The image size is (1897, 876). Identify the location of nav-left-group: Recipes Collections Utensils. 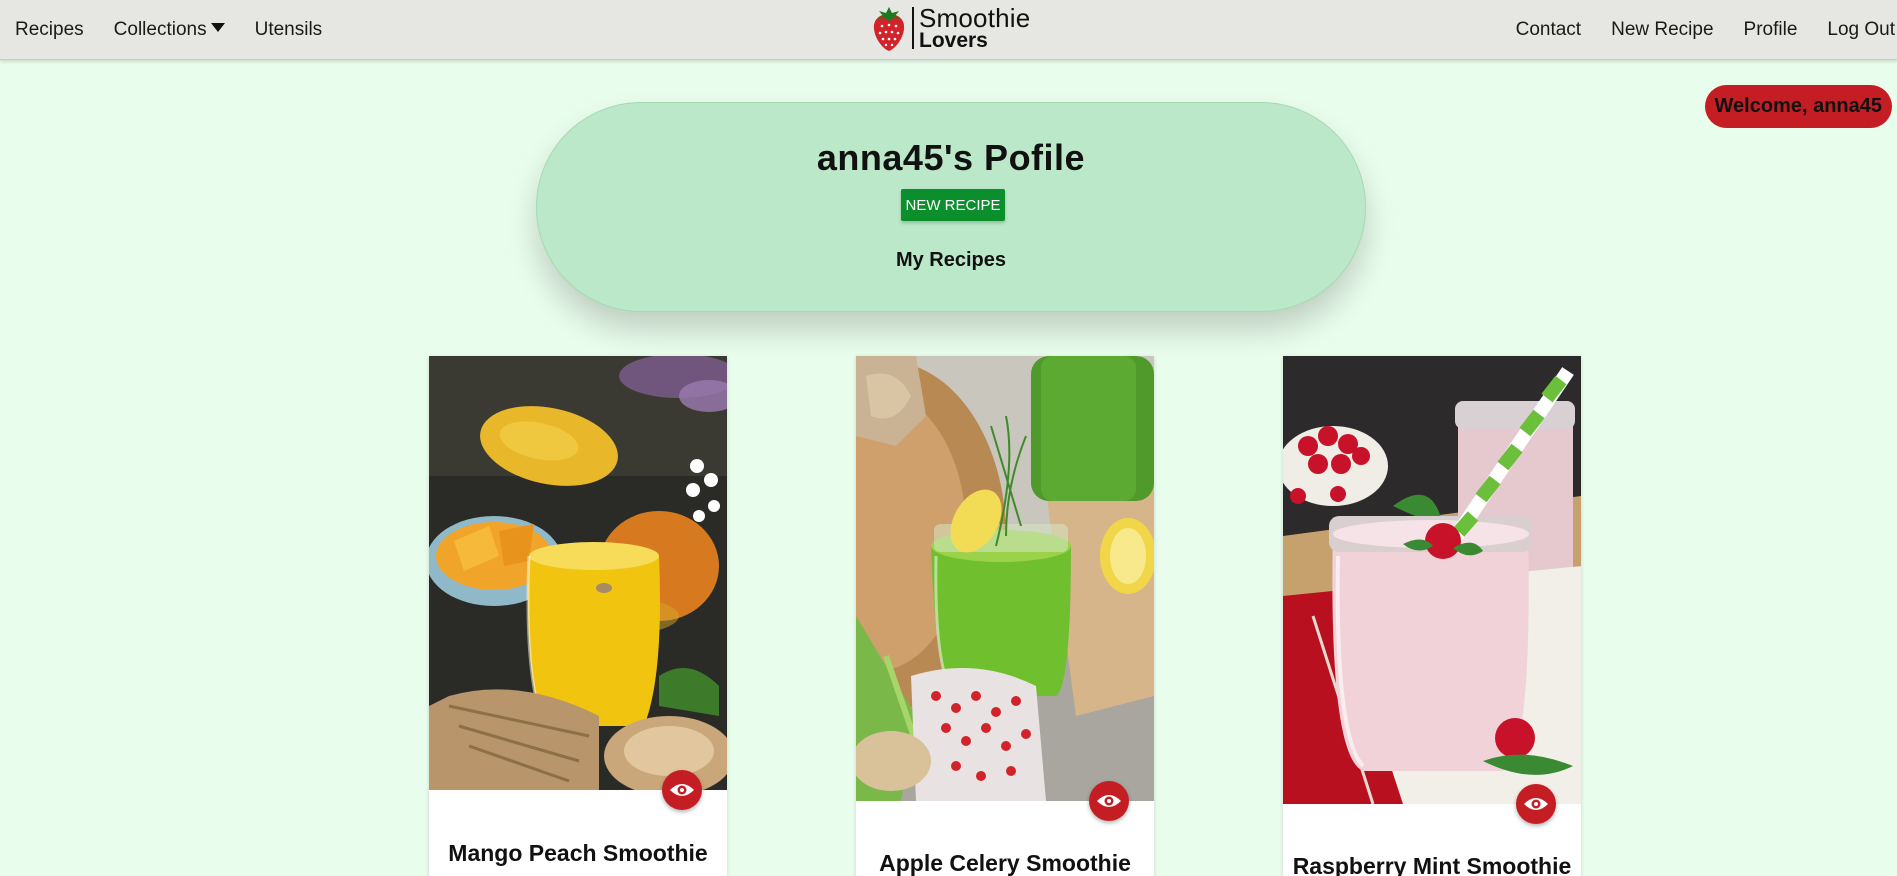
(168, 30).